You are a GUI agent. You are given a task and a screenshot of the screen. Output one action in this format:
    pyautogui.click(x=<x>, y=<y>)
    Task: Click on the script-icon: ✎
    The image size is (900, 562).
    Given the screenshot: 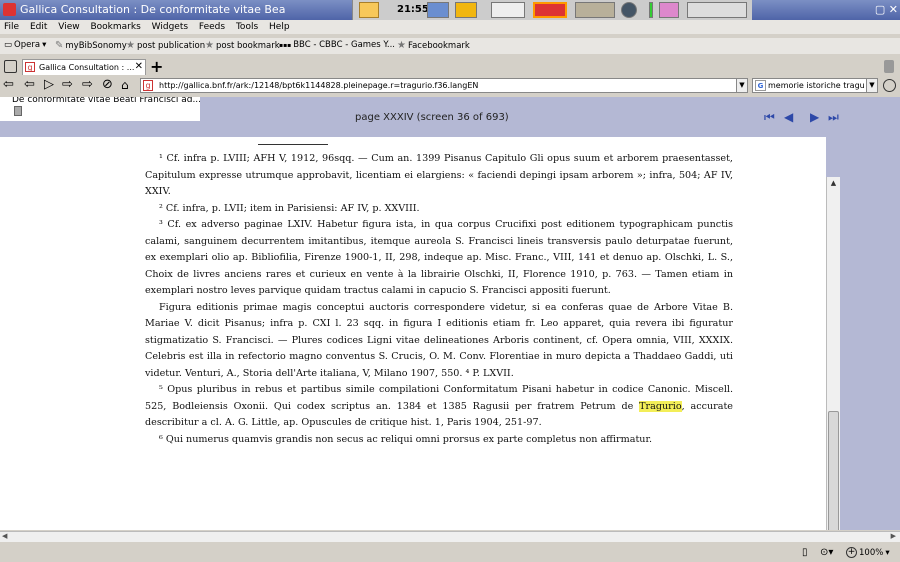 What is the action you would take?
    pyautogui.click(x=59, y=45)
    